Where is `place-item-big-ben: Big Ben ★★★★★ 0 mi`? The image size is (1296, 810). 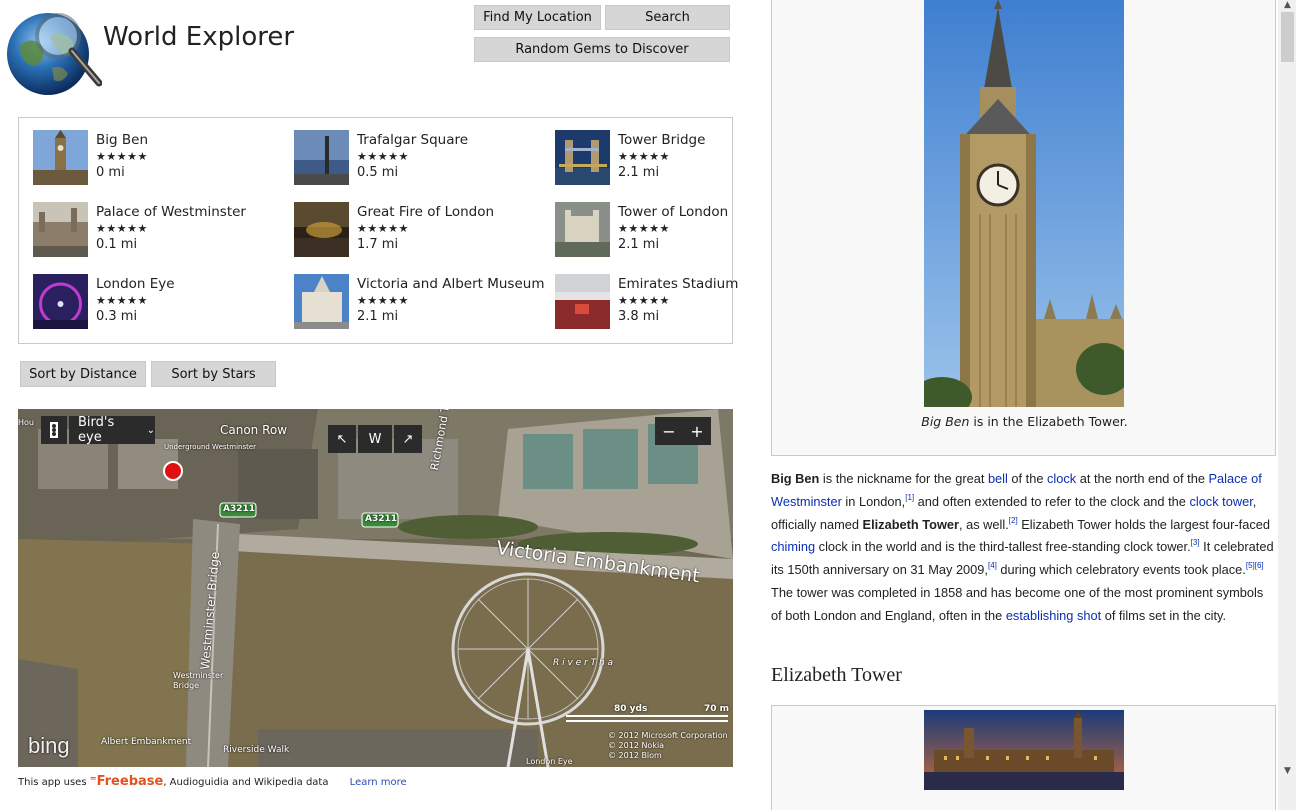
place-item-big-ben: Big Ben ★★★★★ 0 mi is located at coordinates (158, 159).